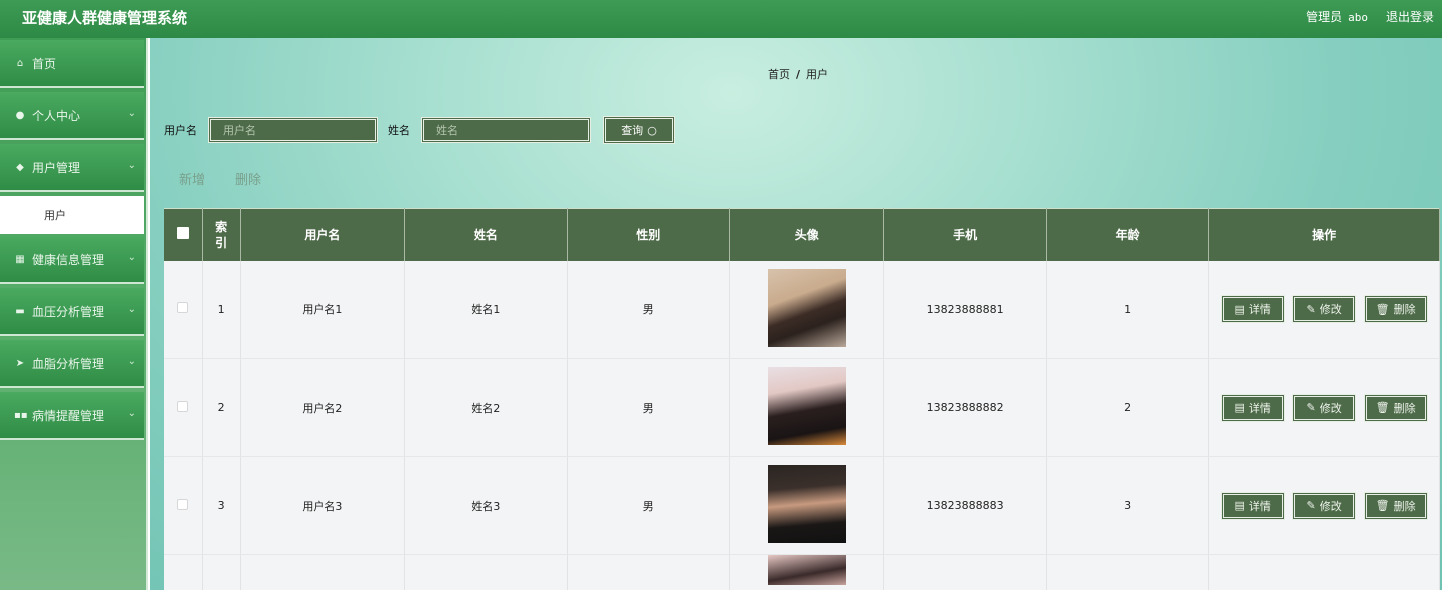 The width and height of the screenshot is (1442, 590). What do you see at coordinates (248, 178) in the screenshot?
I see `batch-delete-button: 删除` at bounding box center [248, 178].